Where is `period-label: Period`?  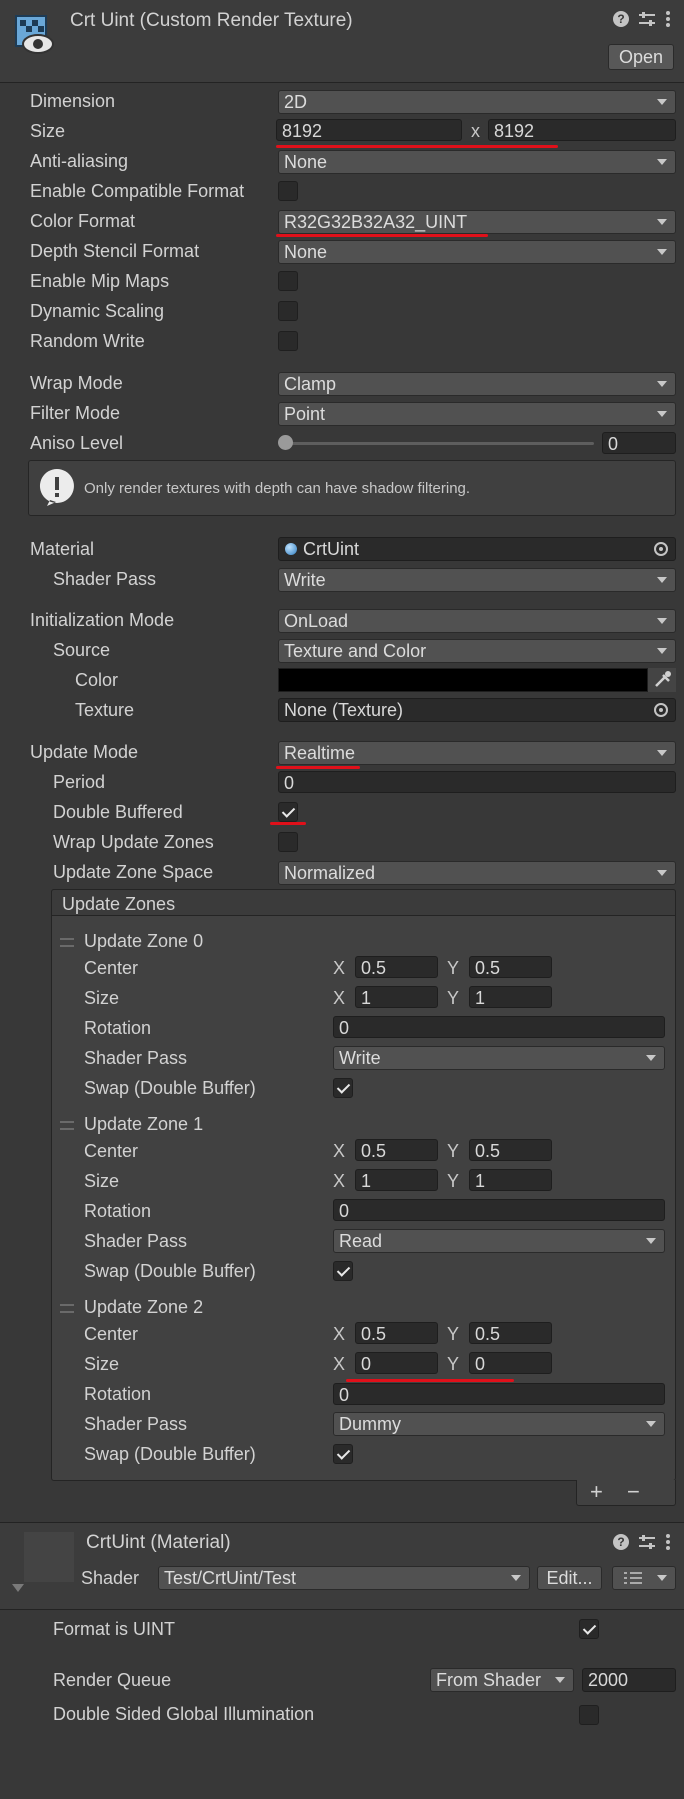
period-label: Period is located at coordinates (79, 782).